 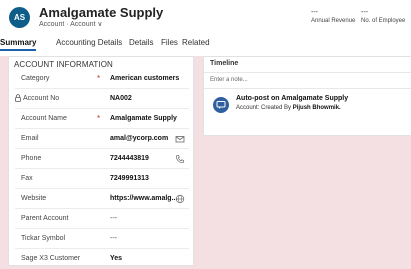 I want to click on field-label: Phone, so click(x=31, y=158).